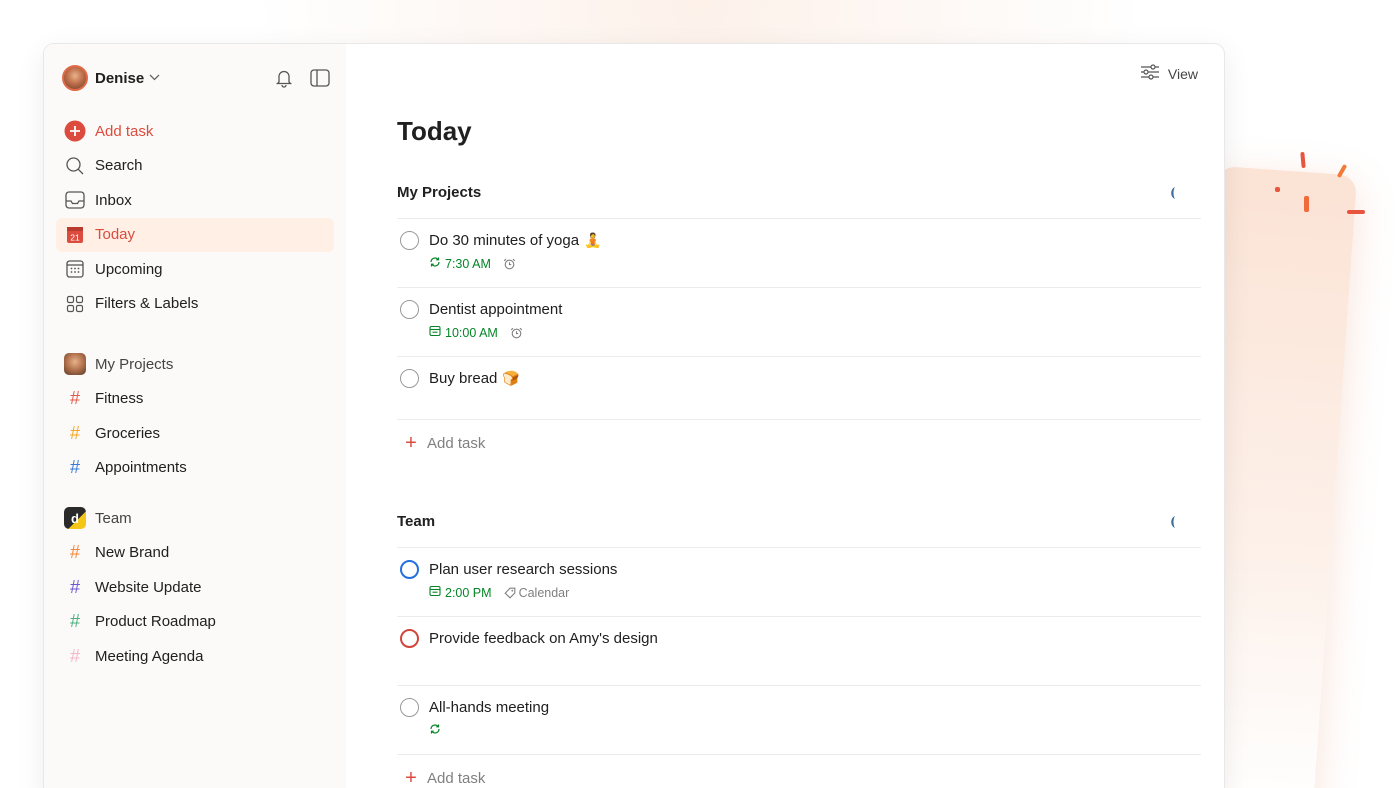  I want to click on task-title: Plan user research sessions, so click(523, 569).